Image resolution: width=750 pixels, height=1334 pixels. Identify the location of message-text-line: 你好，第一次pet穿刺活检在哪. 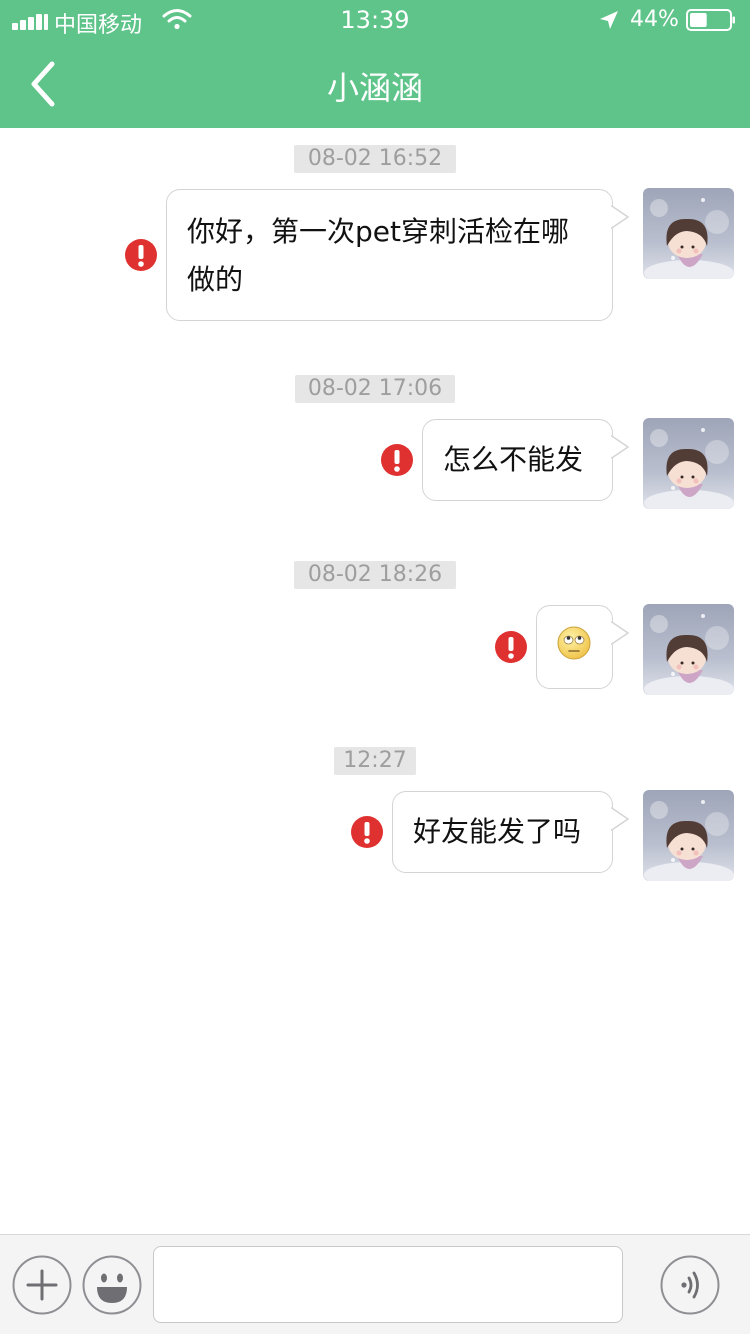
(378, 231).